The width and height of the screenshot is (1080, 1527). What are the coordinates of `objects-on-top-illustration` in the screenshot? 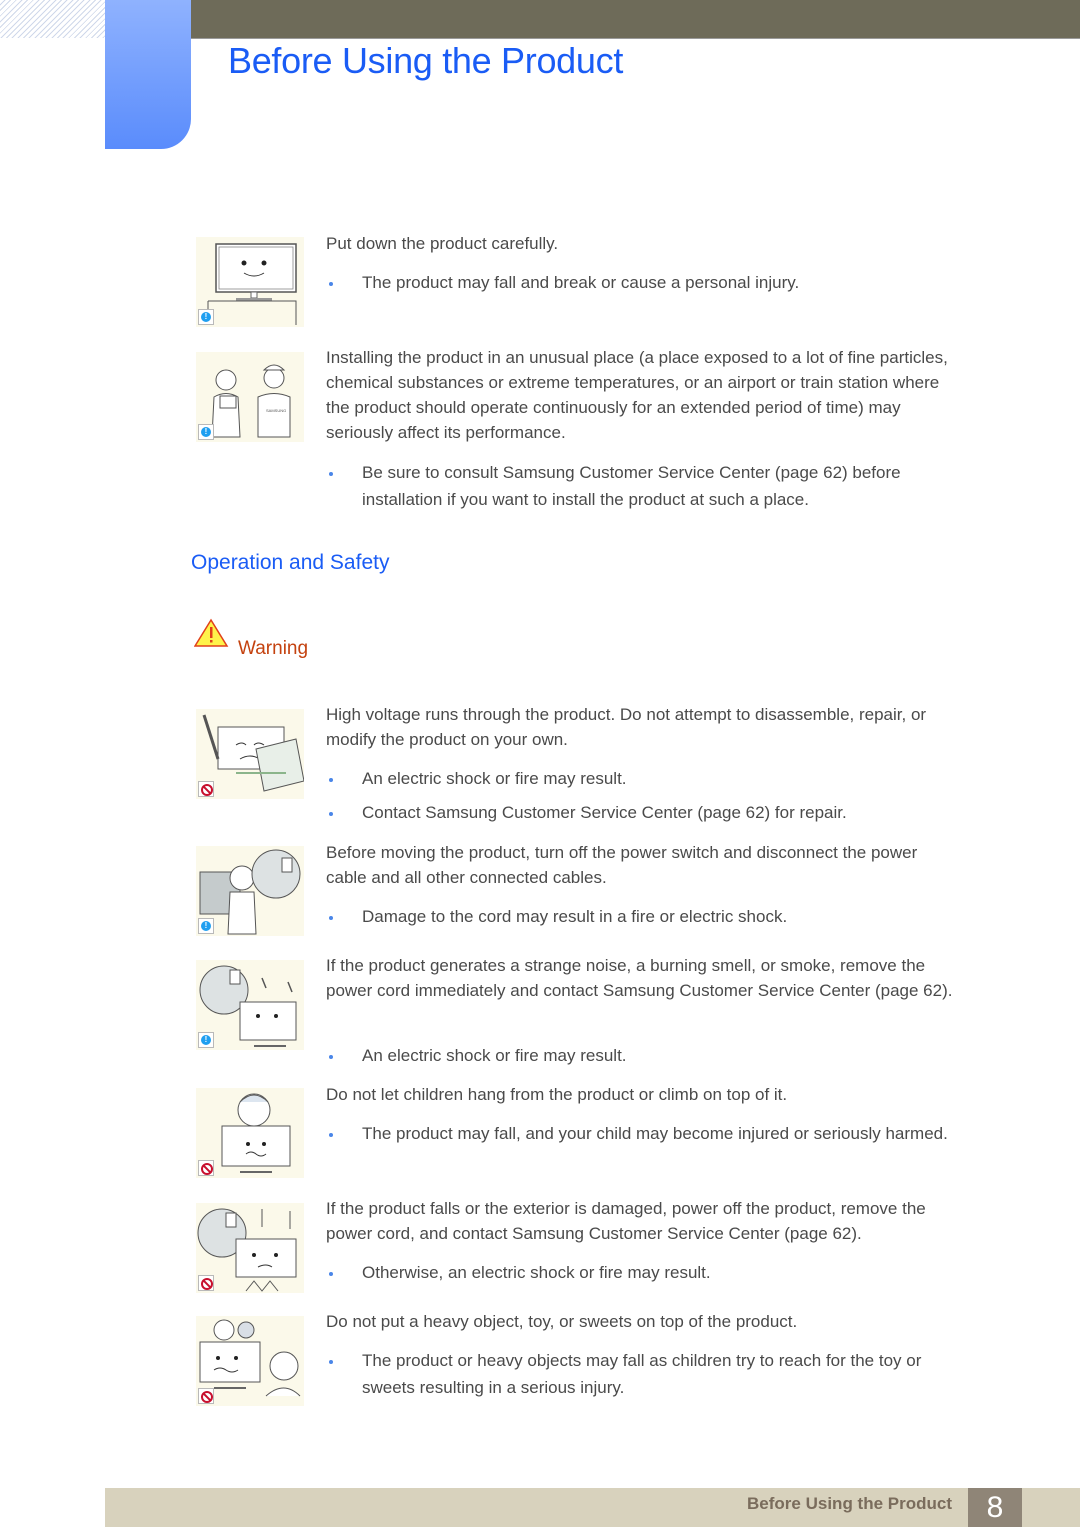 It's located at (250, 1361).